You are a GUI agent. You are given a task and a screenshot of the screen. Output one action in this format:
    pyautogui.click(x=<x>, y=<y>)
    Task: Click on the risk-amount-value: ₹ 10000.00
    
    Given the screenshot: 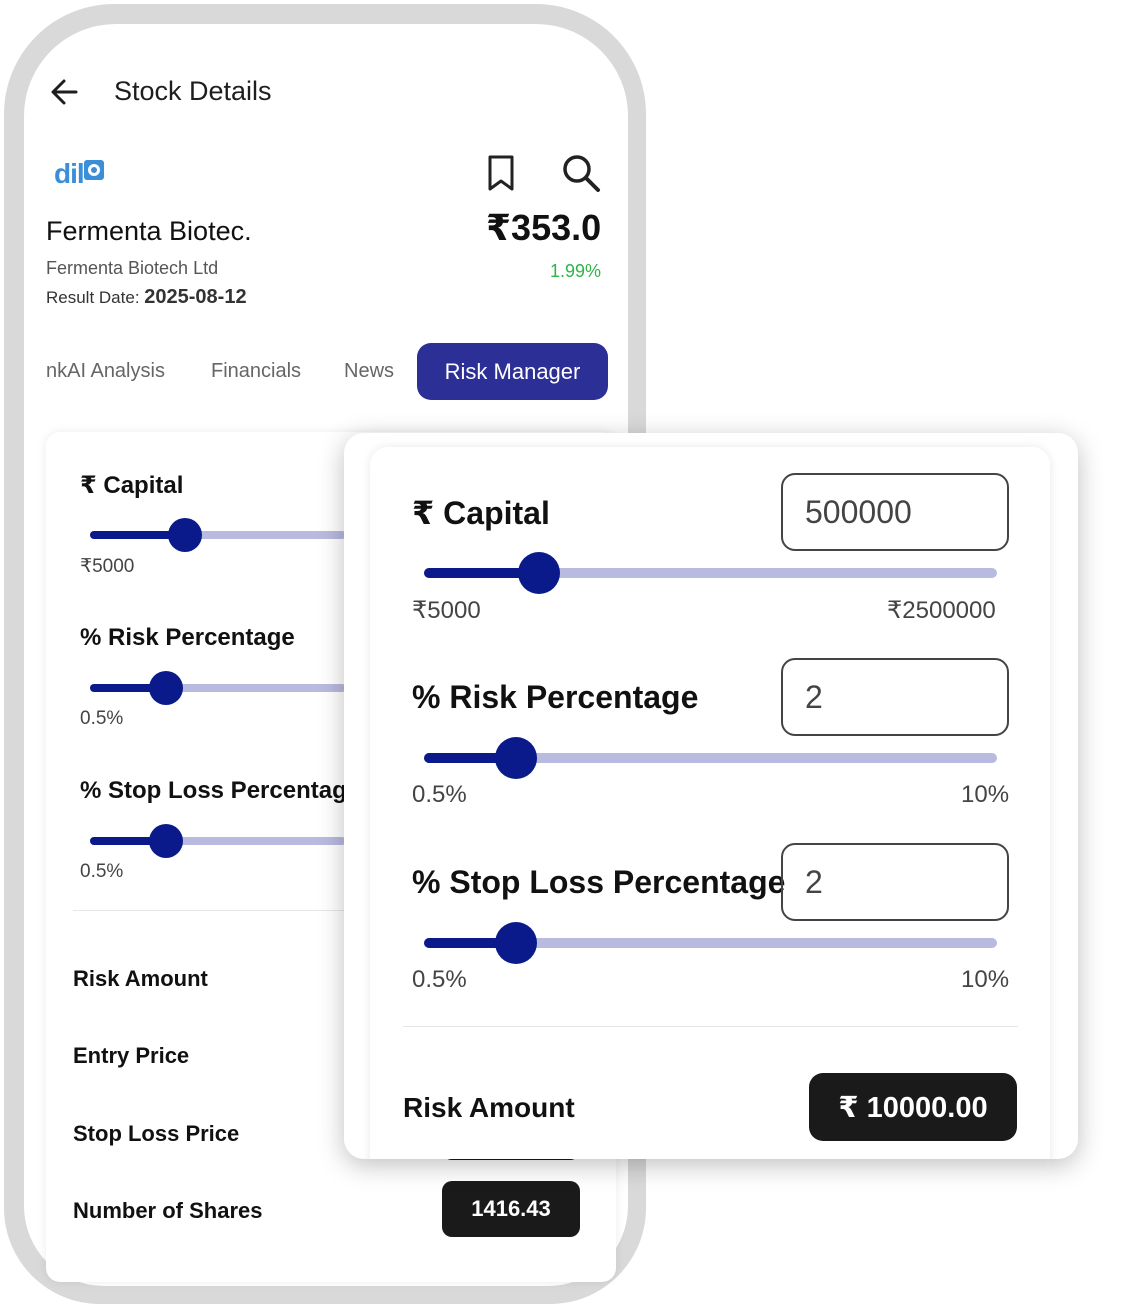 What is the action you would take?
    pyautogui.click(x=913, y=1107)
    